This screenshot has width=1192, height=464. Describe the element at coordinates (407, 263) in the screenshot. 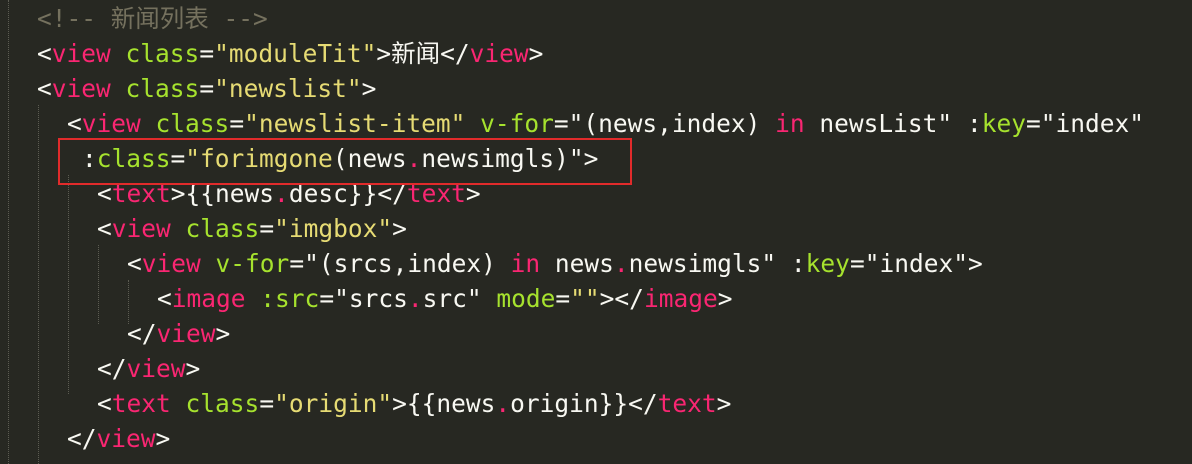

I see `code-token-plain: "(srcs,index)` at that location.